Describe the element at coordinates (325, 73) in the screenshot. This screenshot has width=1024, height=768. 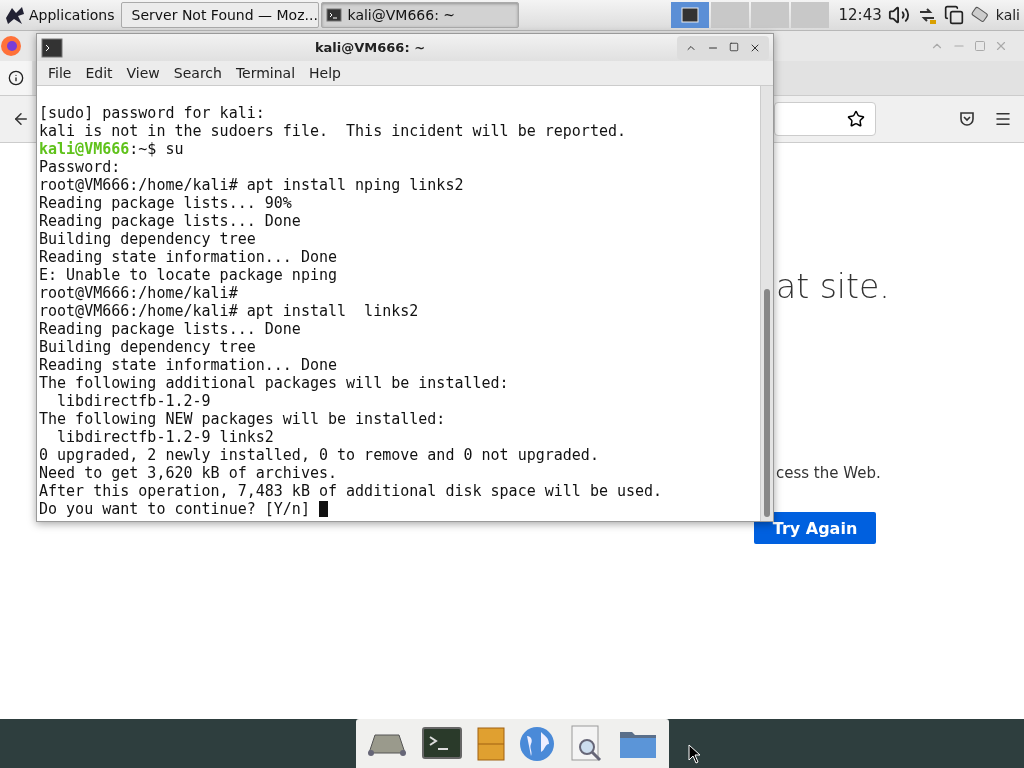
I see `menu-item: Help` at that location.